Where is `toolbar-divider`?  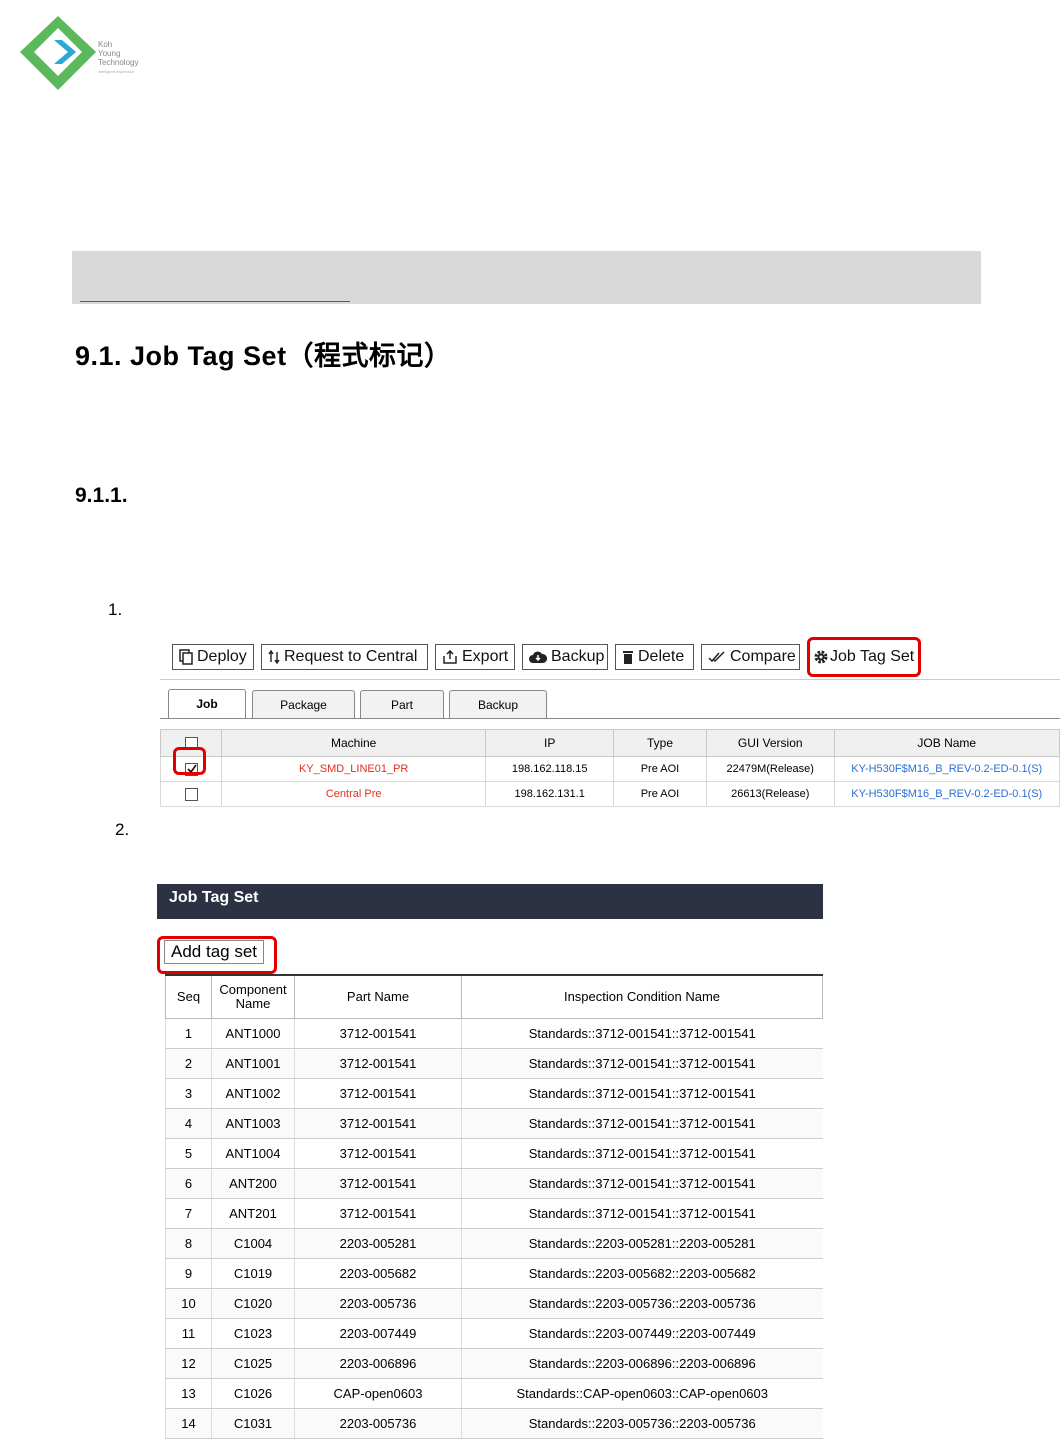
toolbar-divider is located at coordinates (610, 679).